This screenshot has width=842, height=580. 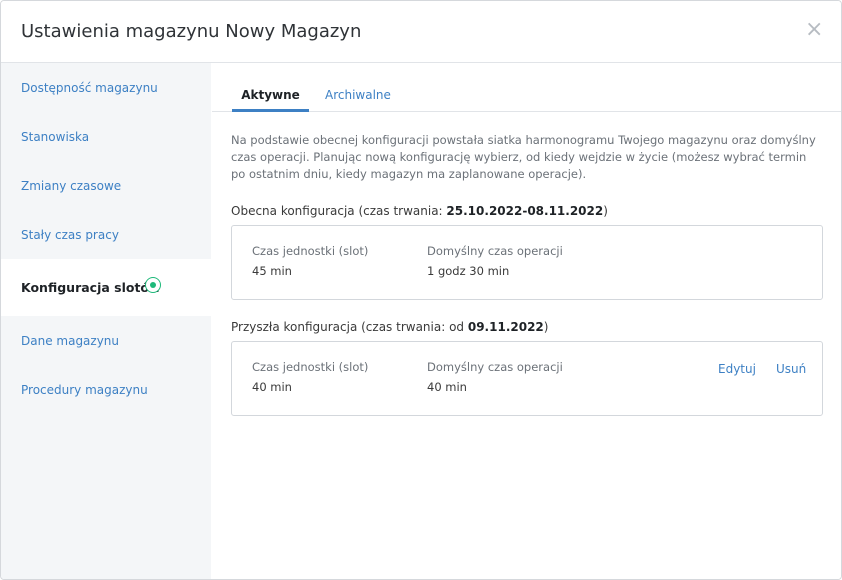 I want to click on sidebar-item-warehouse-procedures: Procedury magazynu, so click(x=106, y=389).